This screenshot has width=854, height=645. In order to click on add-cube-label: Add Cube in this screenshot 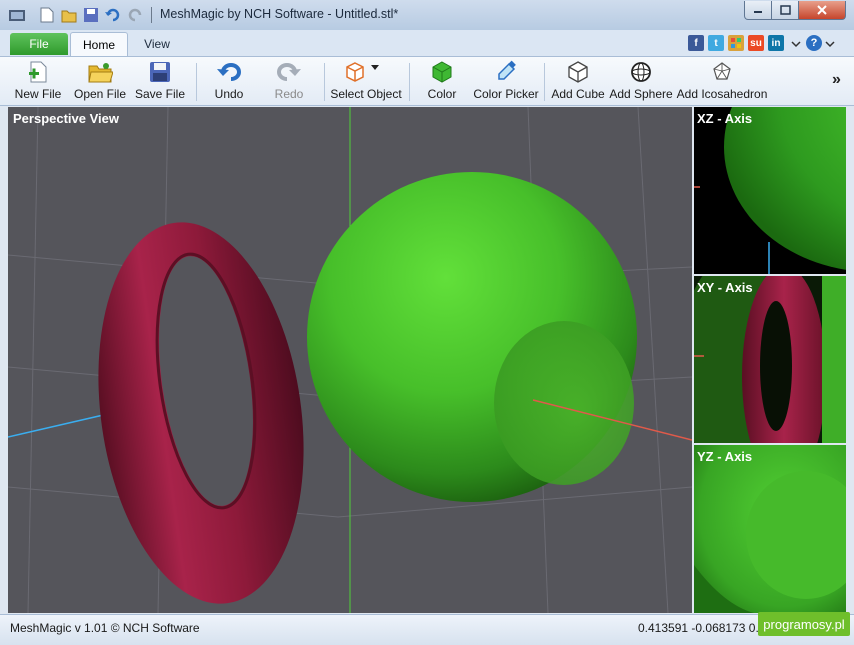, I will do `click(578, 94)`.